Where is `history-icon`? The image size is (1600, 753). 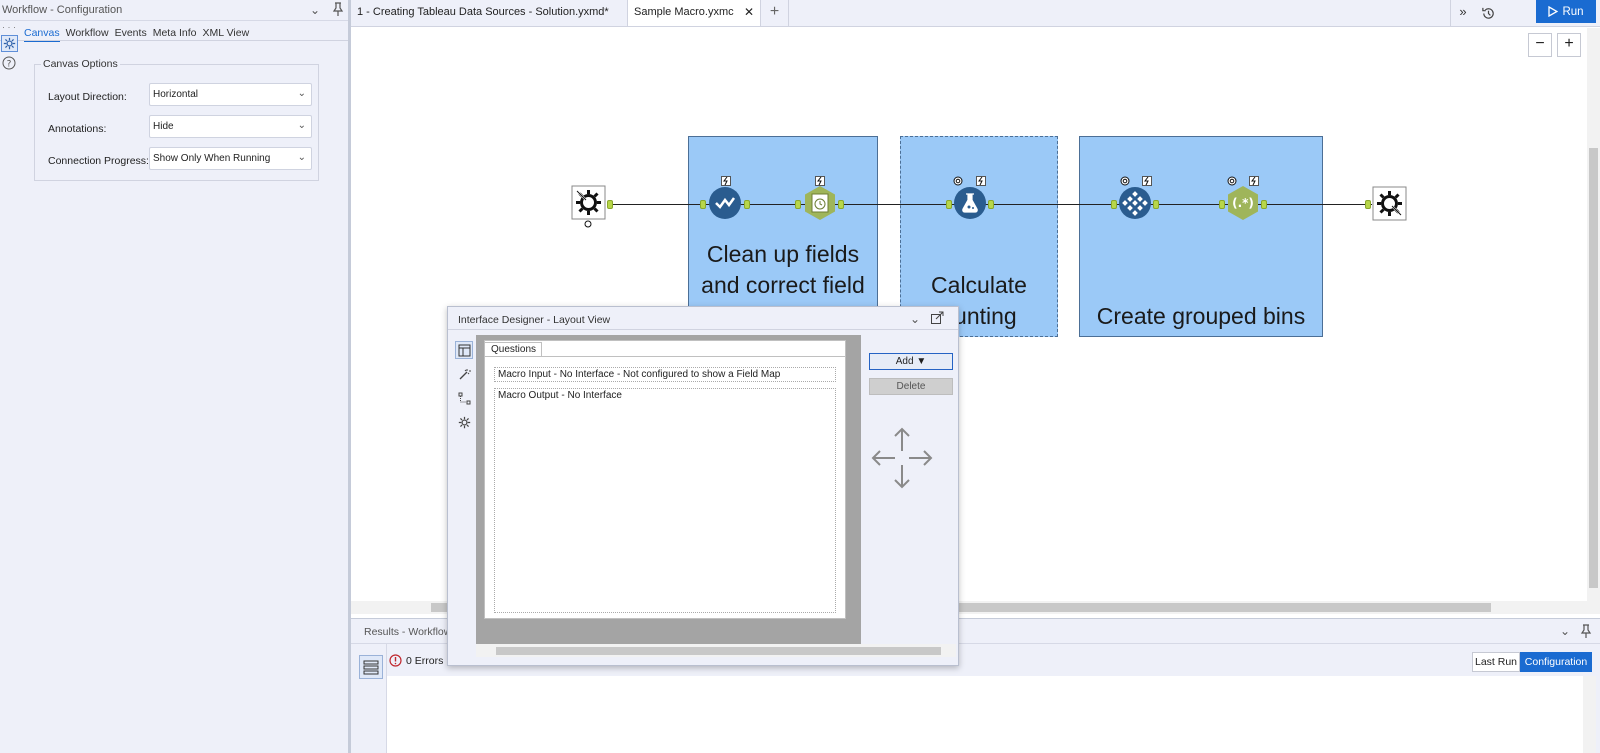 history-icon is located at coordinates (1488, 13).